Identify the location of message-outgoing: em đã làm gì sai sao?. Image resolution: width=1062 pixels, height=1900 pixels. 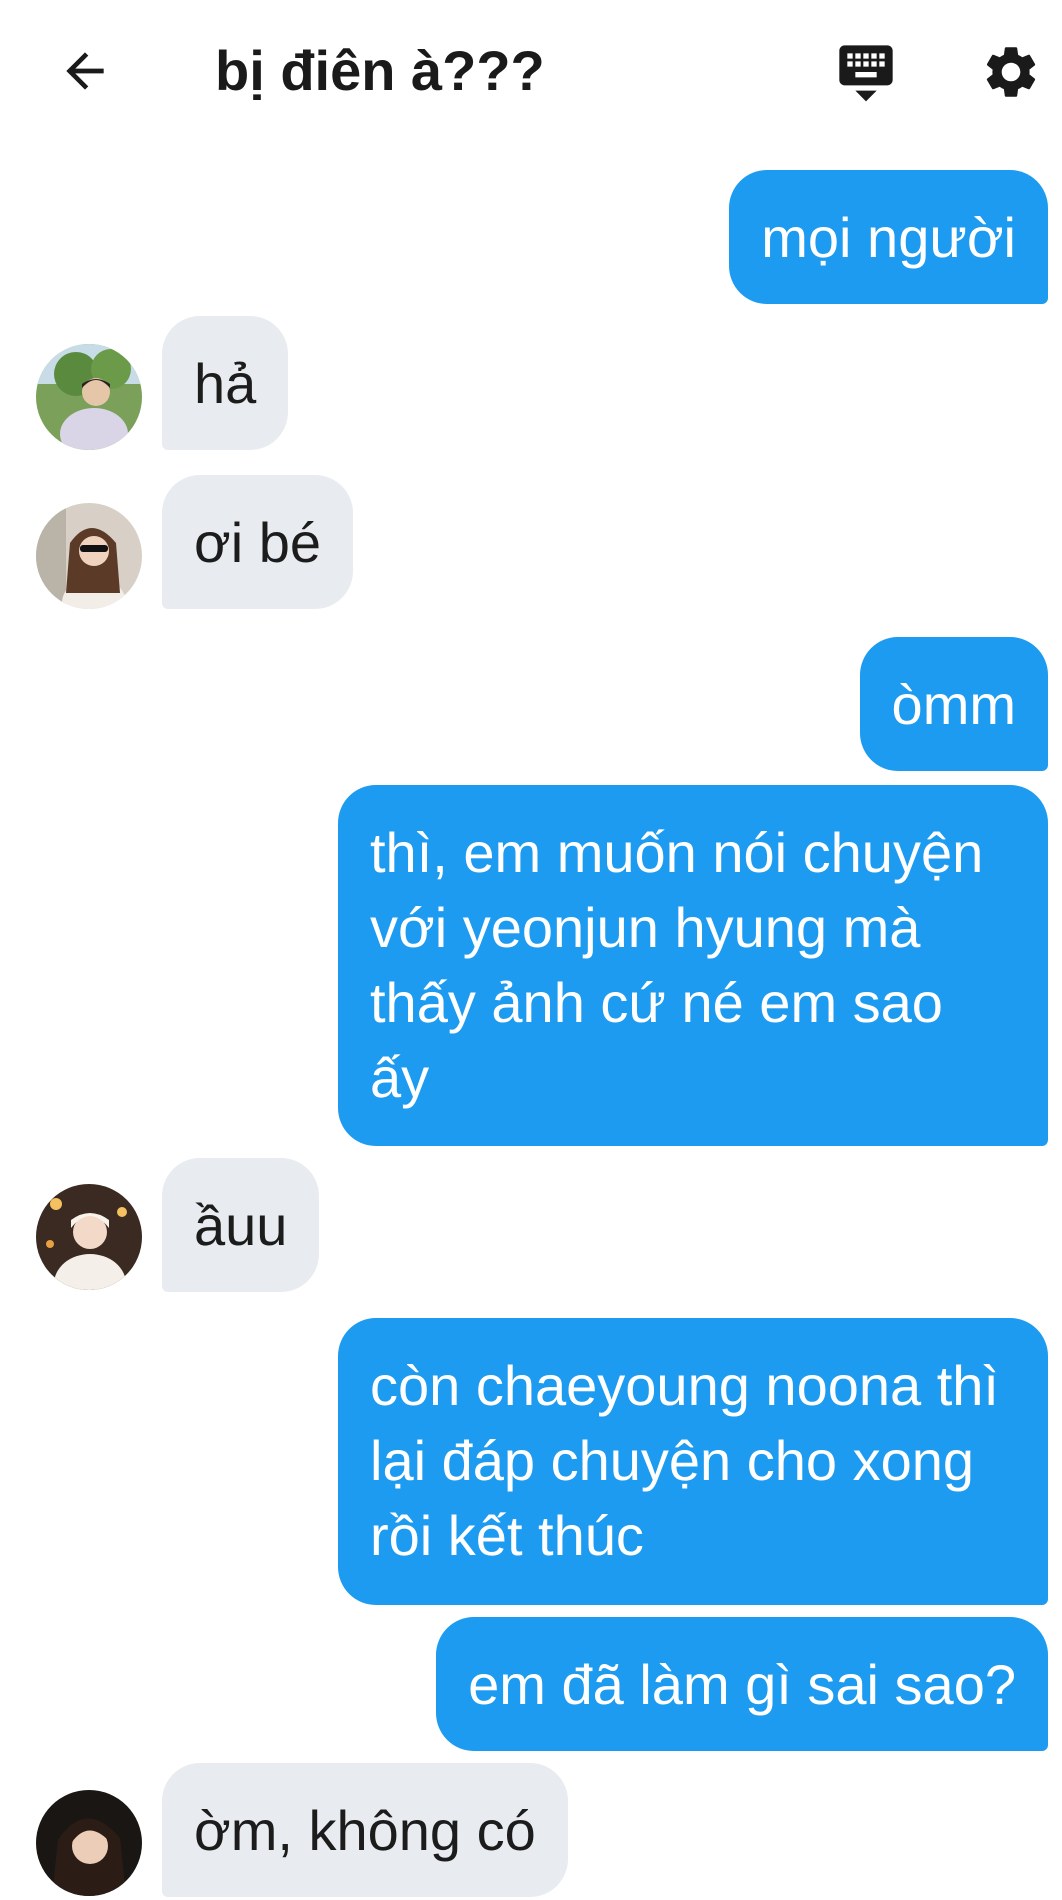
(742, 1684).